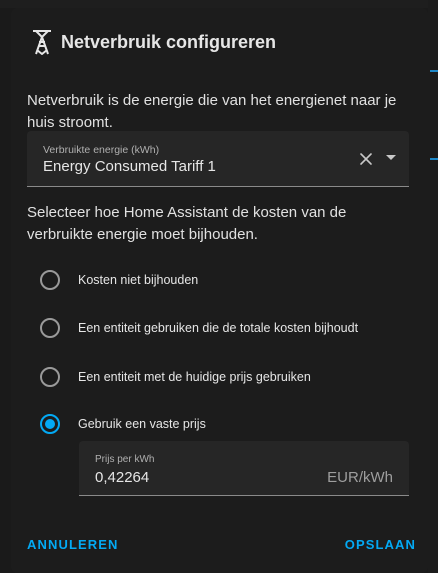 This screenshot has height=573, width=438. I want to click on cancel-button: ANNULEREN, so click(73, 544).